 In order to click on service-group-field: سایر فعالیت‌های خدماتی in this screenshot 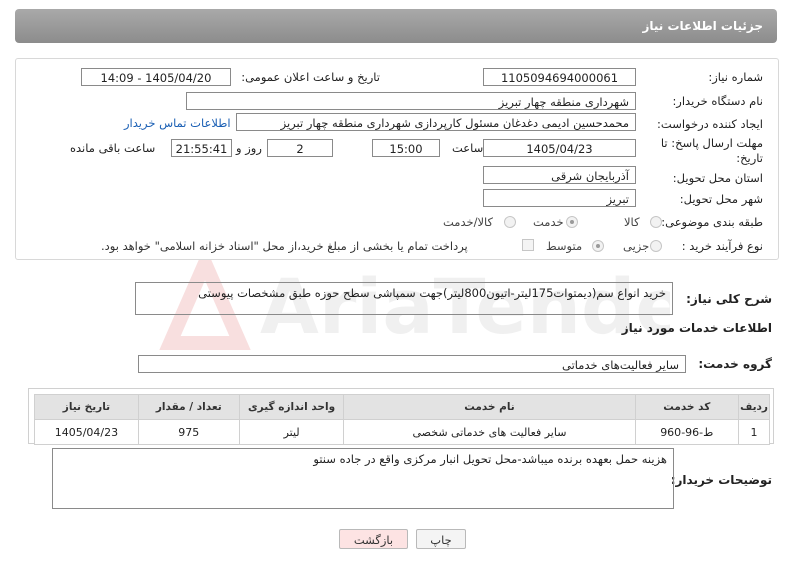, I will do `click(412, 364)`.